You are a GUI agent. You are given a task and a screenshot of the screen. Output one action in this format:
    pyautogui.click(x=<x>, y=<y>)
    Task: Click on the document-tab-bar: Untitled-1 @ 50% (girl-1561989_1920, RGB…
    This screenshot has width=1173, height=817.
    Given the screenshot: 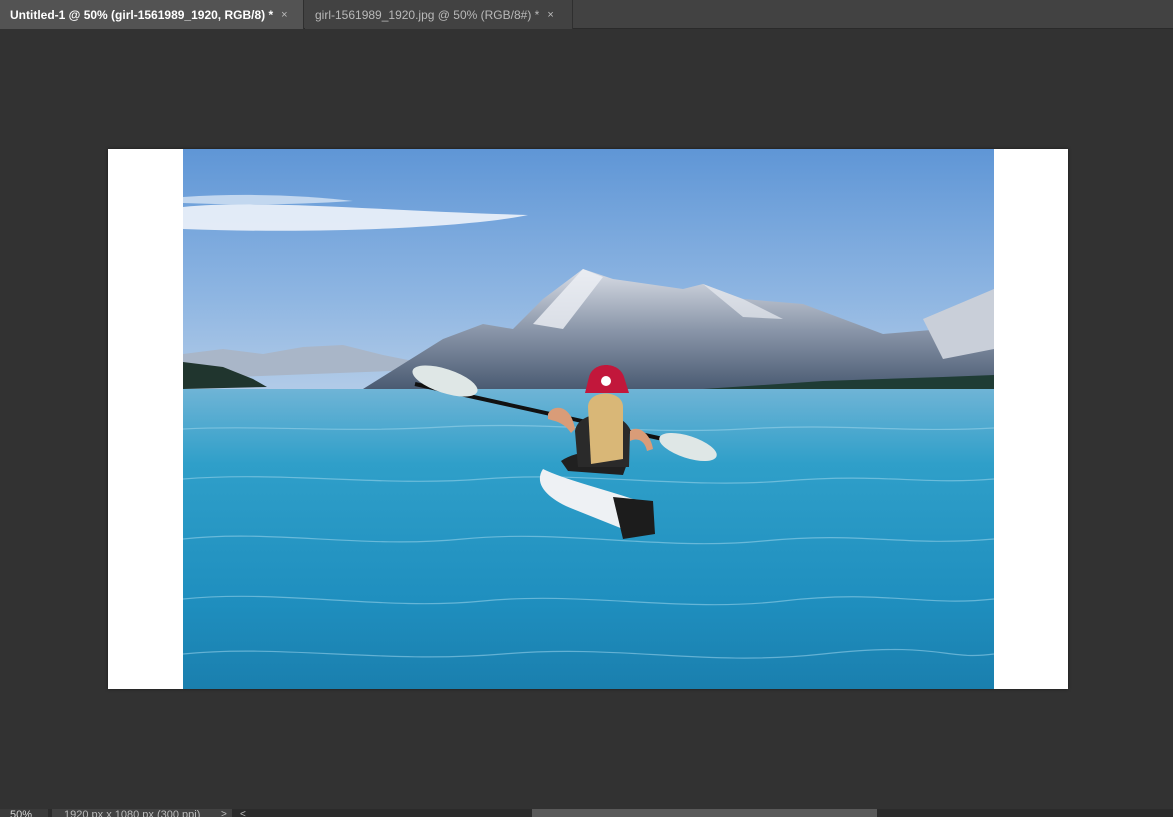 What is the action you would take?
    pyautogui.click(x=586, y=14)
    